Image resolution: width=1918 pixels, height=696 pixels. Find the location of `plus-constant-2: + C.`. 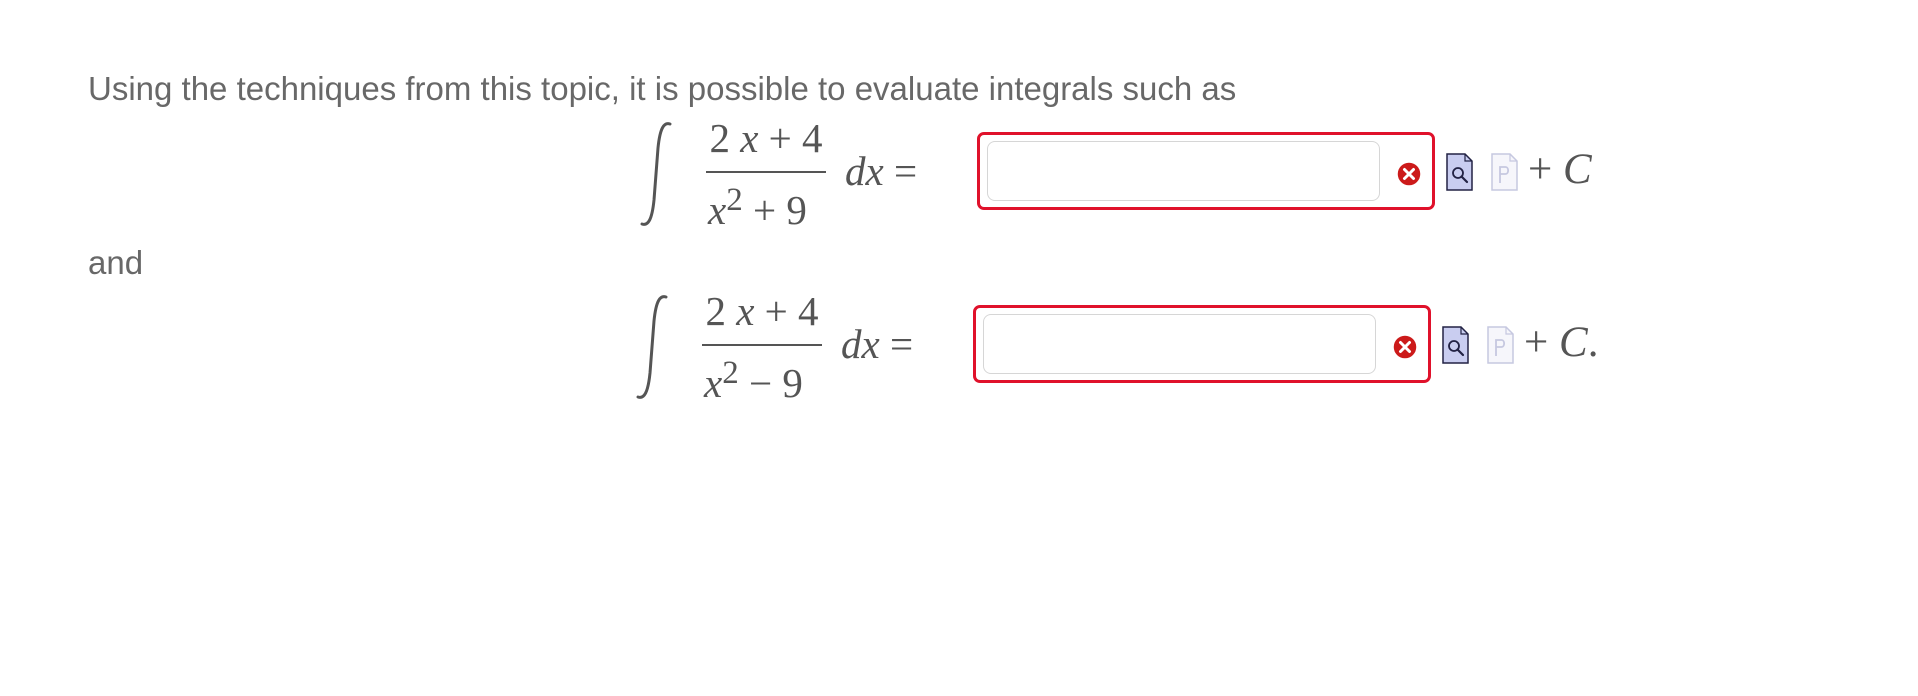

plus-constant-2: + C. is located at coordinates (1561, 342).